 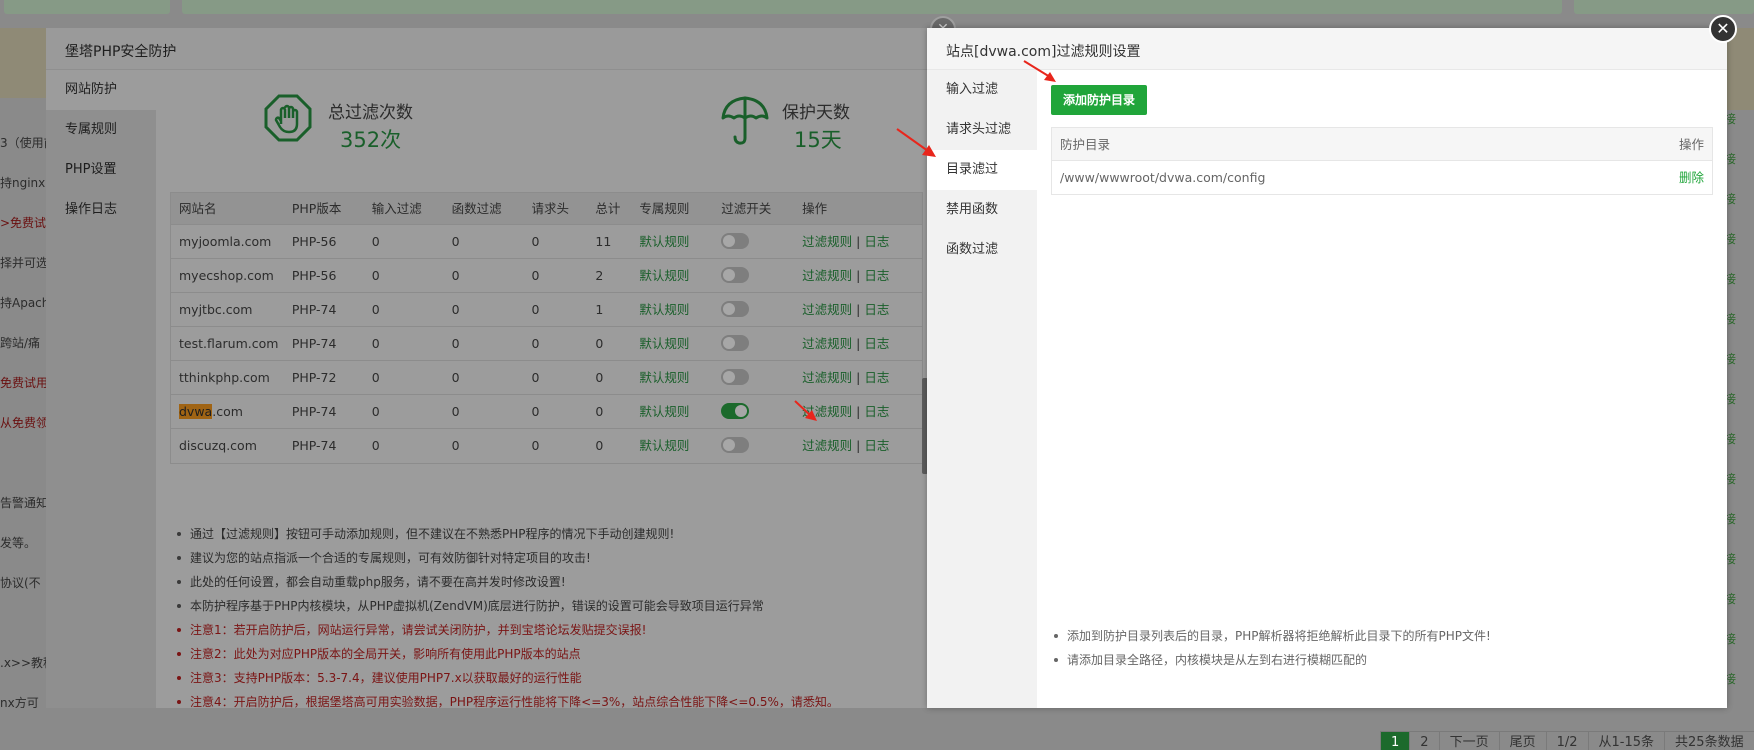 What do you see at coordinates (546, 344) in the screenshot?
I see `table-row: test.flarum.com PHP-74 0 0 0 0 默认规则 过滤规则 | 日志` at bounding box center [546, 344].